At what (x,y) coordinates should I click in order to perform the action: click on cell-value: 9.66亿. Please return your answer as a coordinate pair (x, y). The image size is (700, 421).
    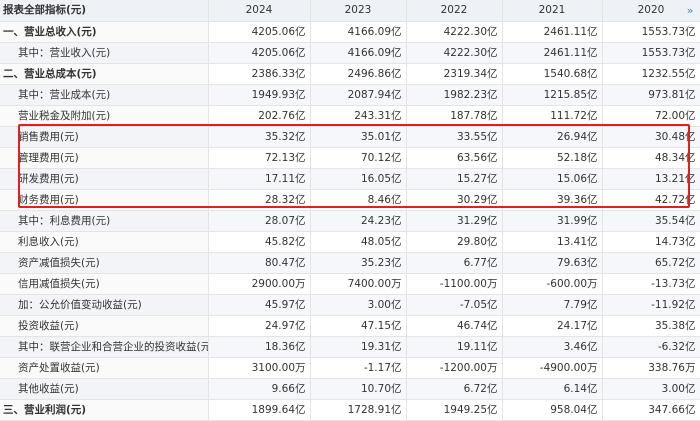
    Looking at the image, I should click on (259, 389).